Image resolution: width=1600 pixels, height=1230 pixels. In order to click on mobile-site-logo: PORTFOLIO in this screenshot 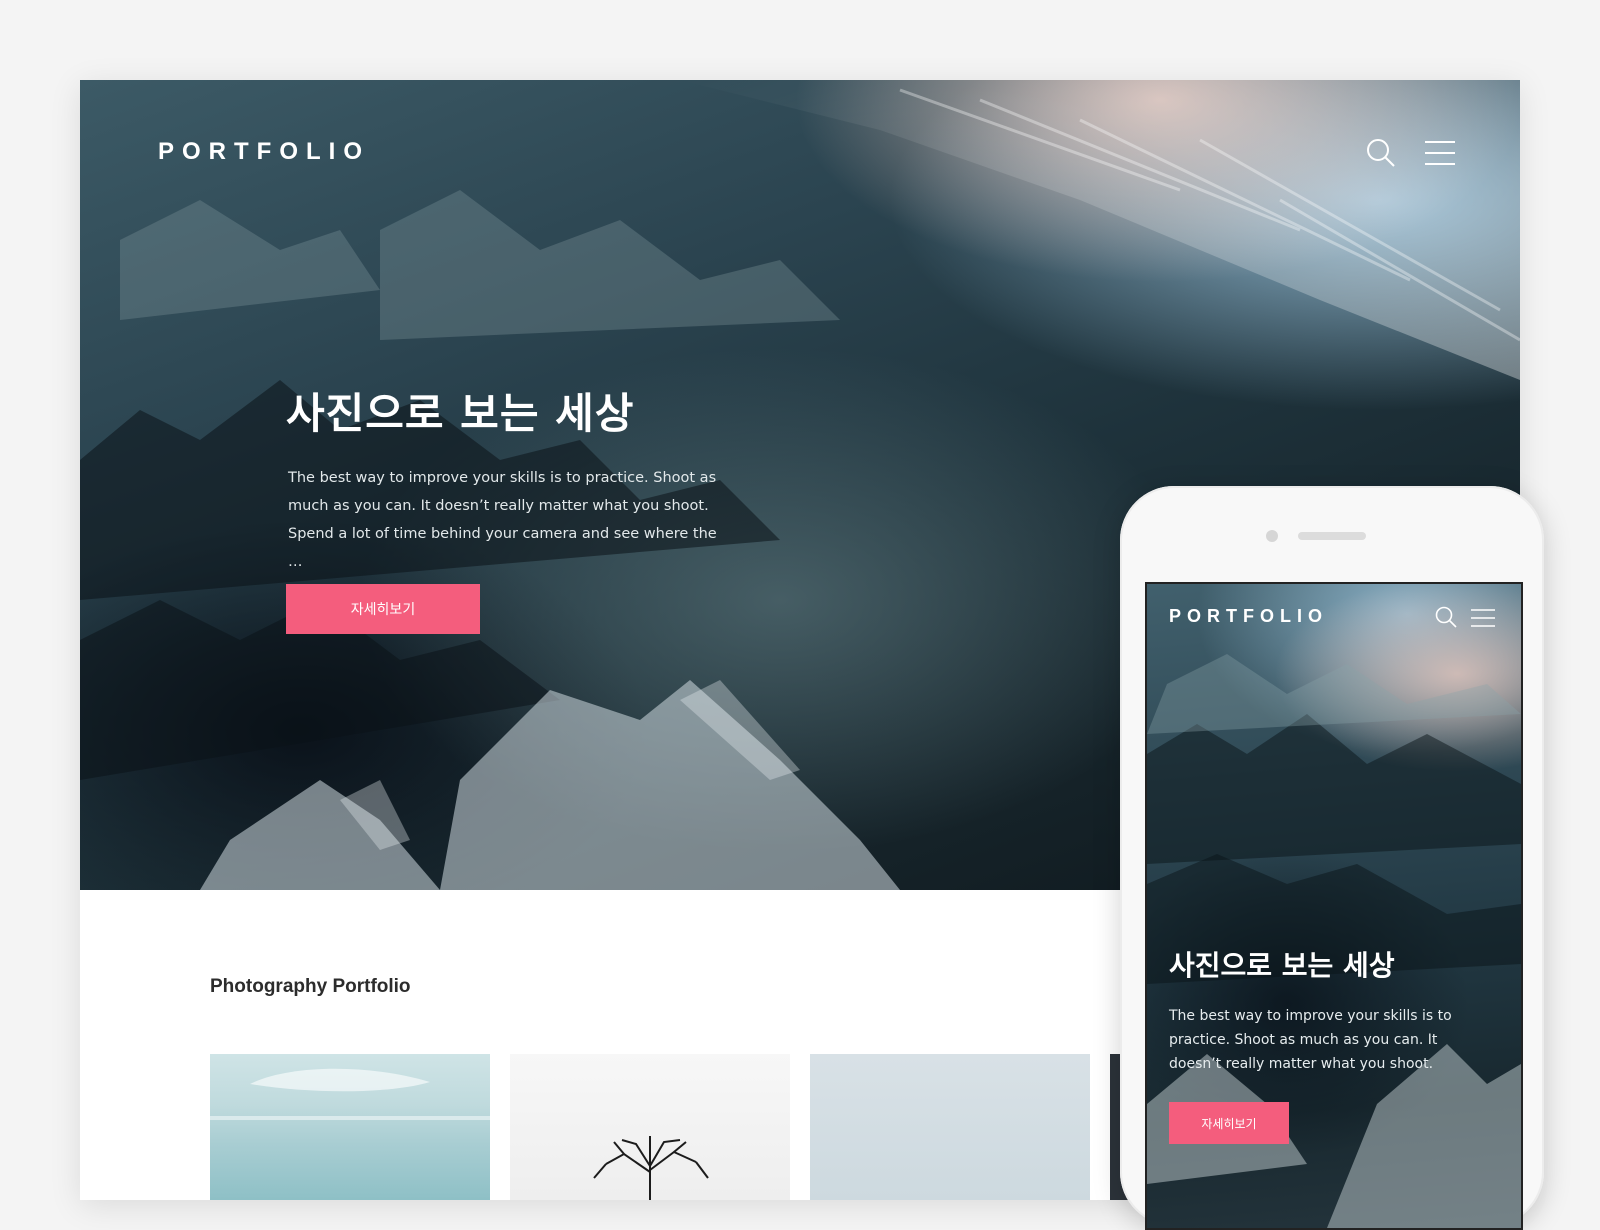, I will do `click(1248, 616)`.